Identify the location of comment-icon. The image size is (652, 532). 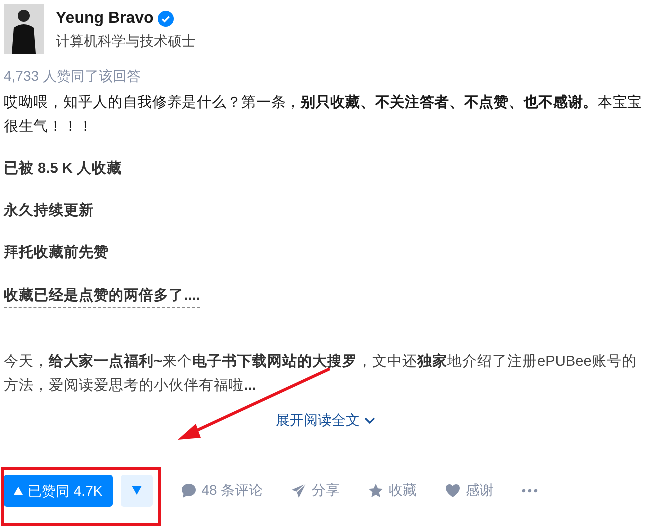
(188, 490).